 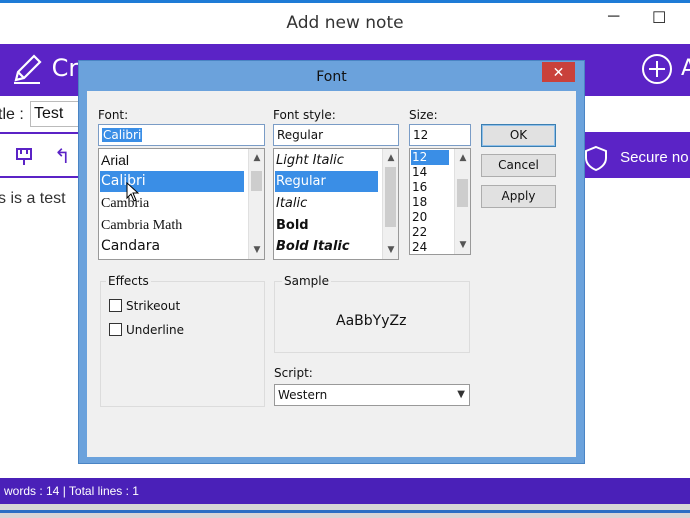 What do you see at coordinates (372, 395) in the screenshot?
I see `script-select: Western ▼` at bounding box center [372, 395].